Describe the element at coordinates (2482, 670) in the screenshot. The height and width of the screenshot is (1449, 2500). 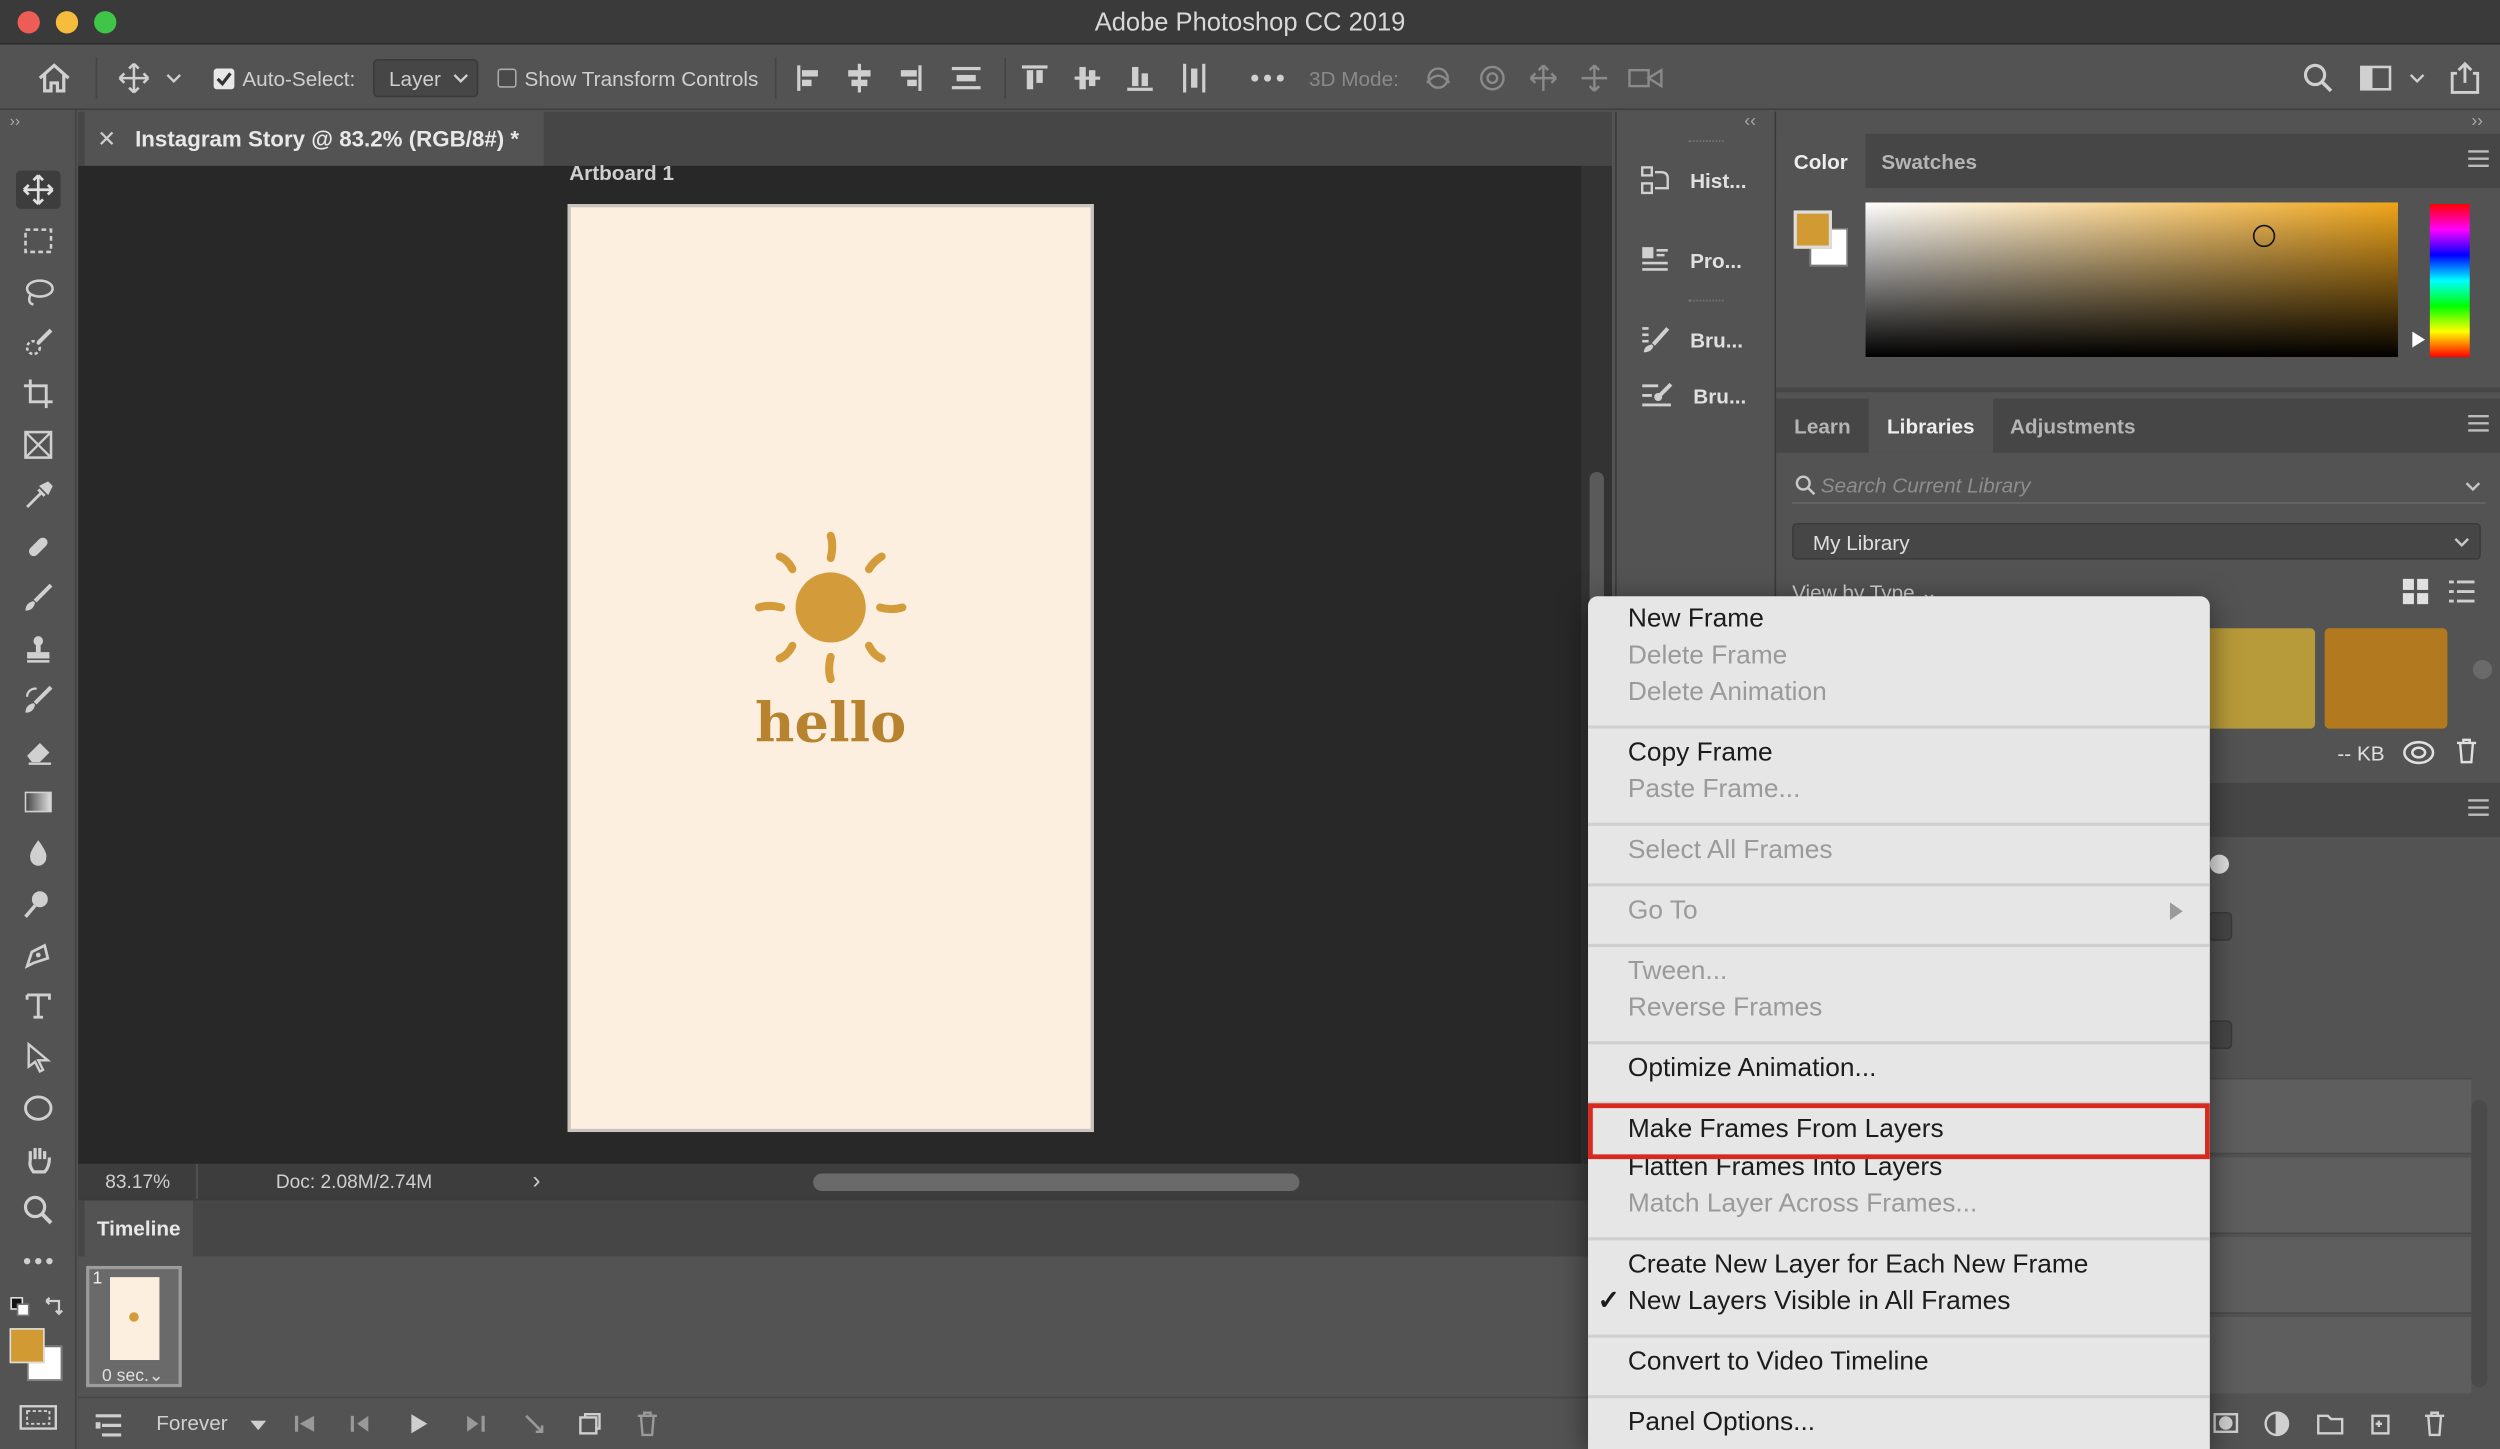
I see `library-scroll-icon` at that location.